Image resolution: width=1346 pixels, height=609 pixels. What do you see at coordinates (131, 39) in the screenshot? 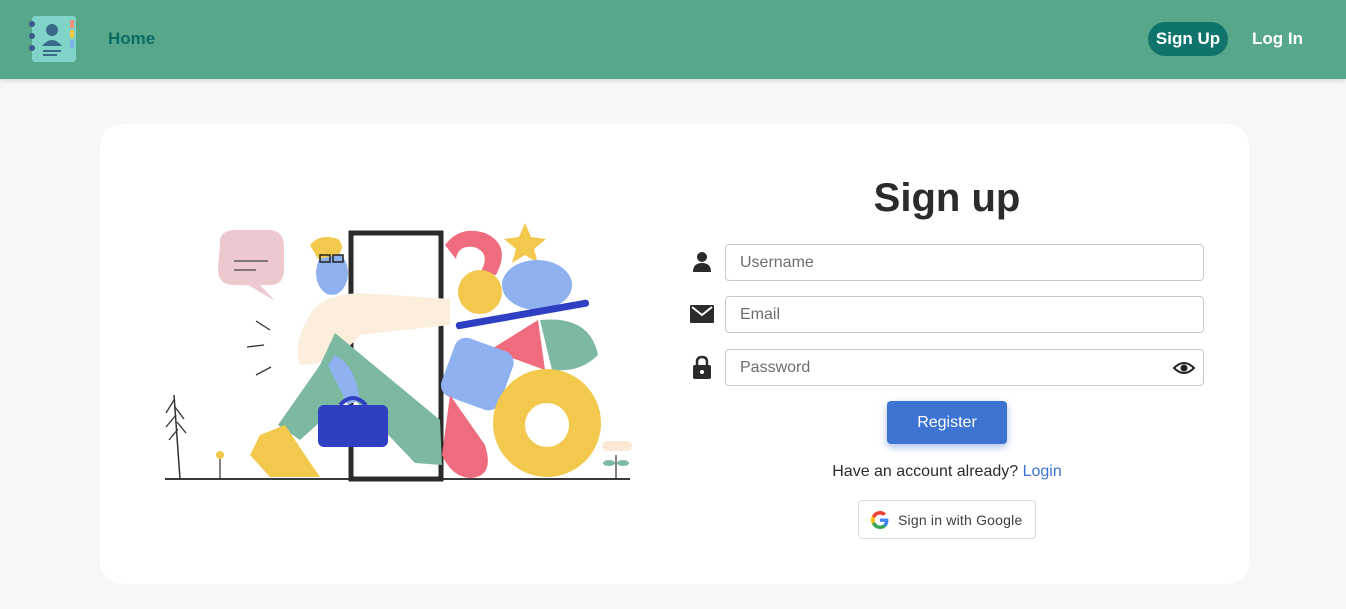
I see `nav-home-link: Home` at bounding box center [131, 39].